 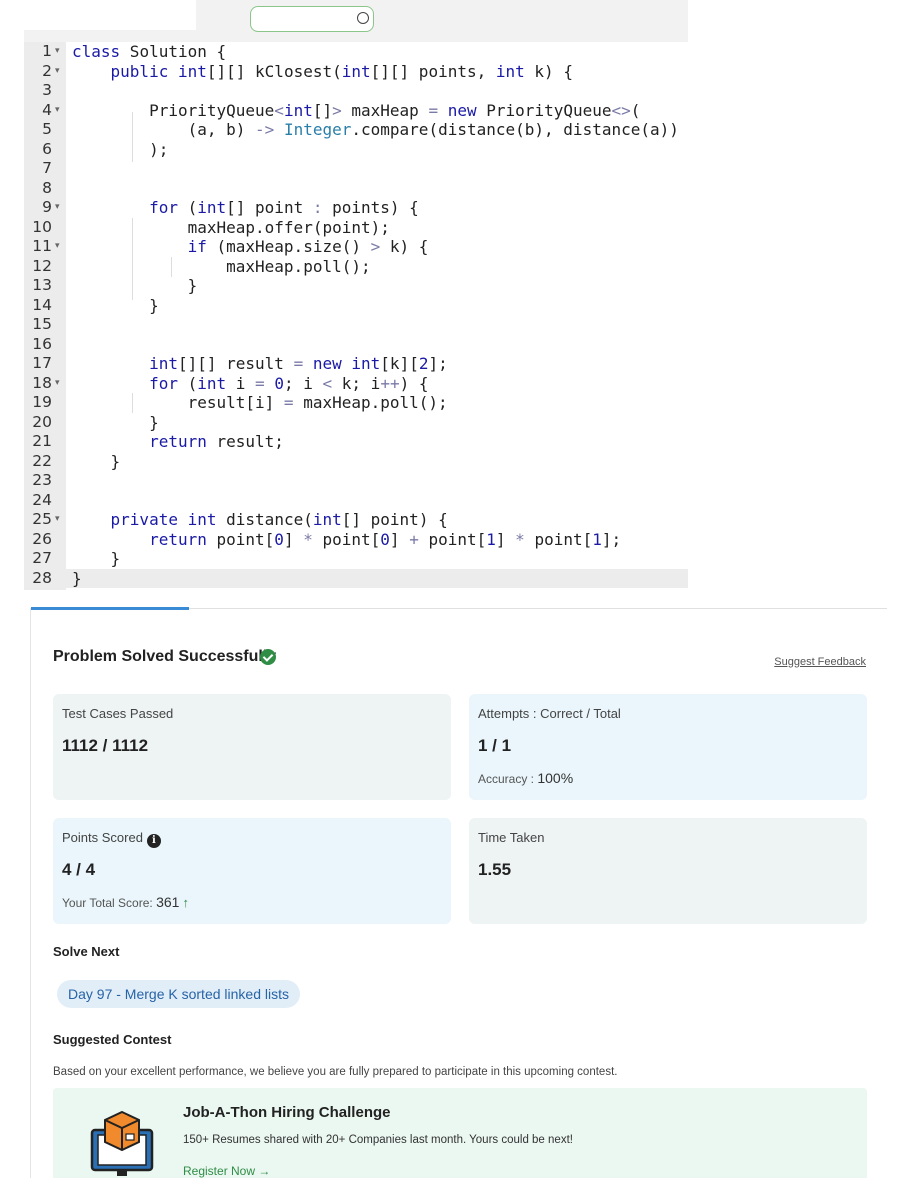 What do you see at coordinates (42, 538) in the screenshot?
I see `line-number: 26` at bounding box center [42, 538].